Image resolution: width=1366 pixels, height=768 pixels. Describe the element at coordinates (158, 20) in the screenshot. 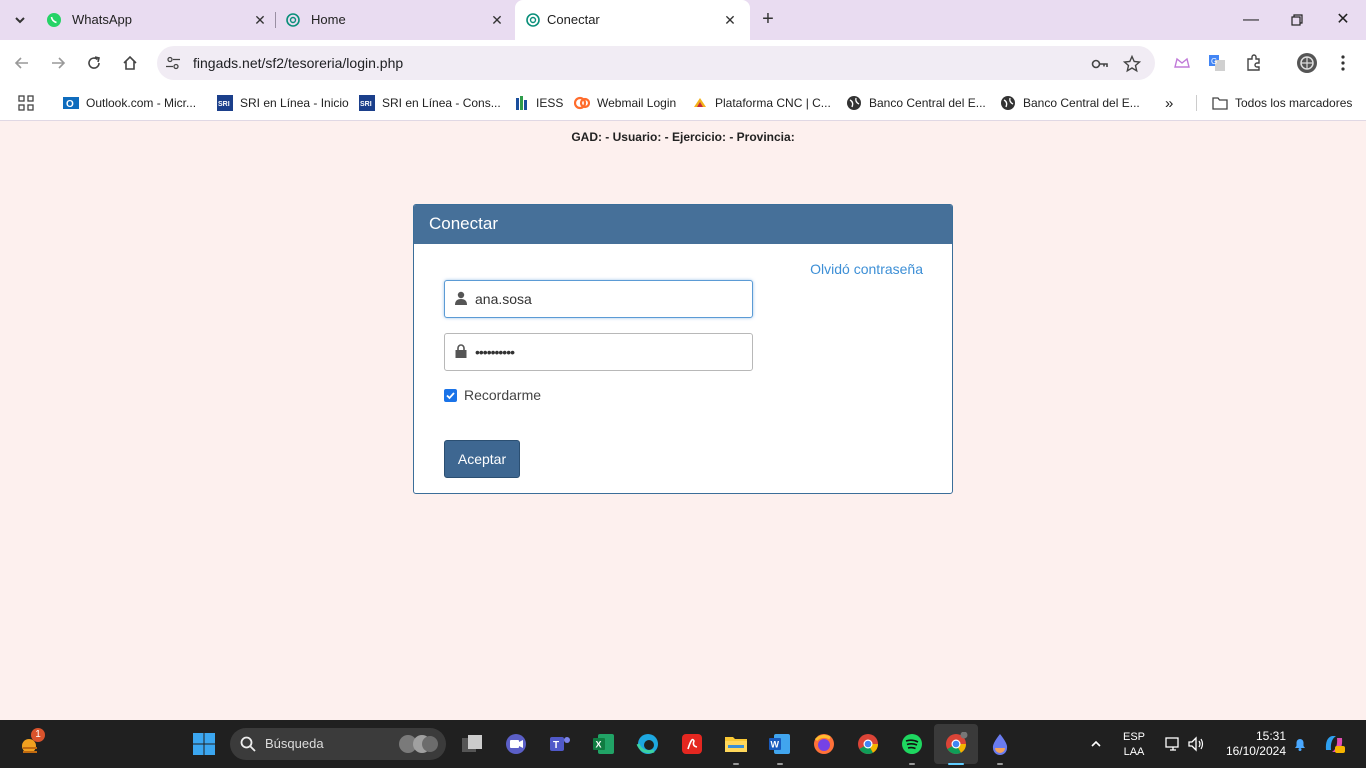

I see `tab-whatsapp: WhatsApp ✕` at that location.